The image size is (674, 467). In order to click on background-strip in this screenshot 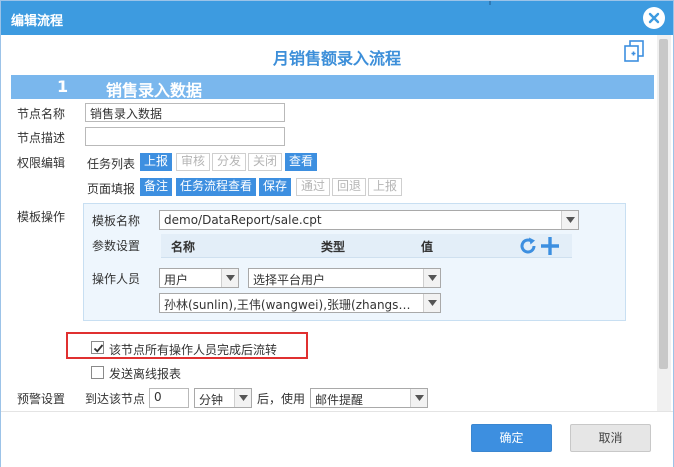, I will do `click(490, 3)`.